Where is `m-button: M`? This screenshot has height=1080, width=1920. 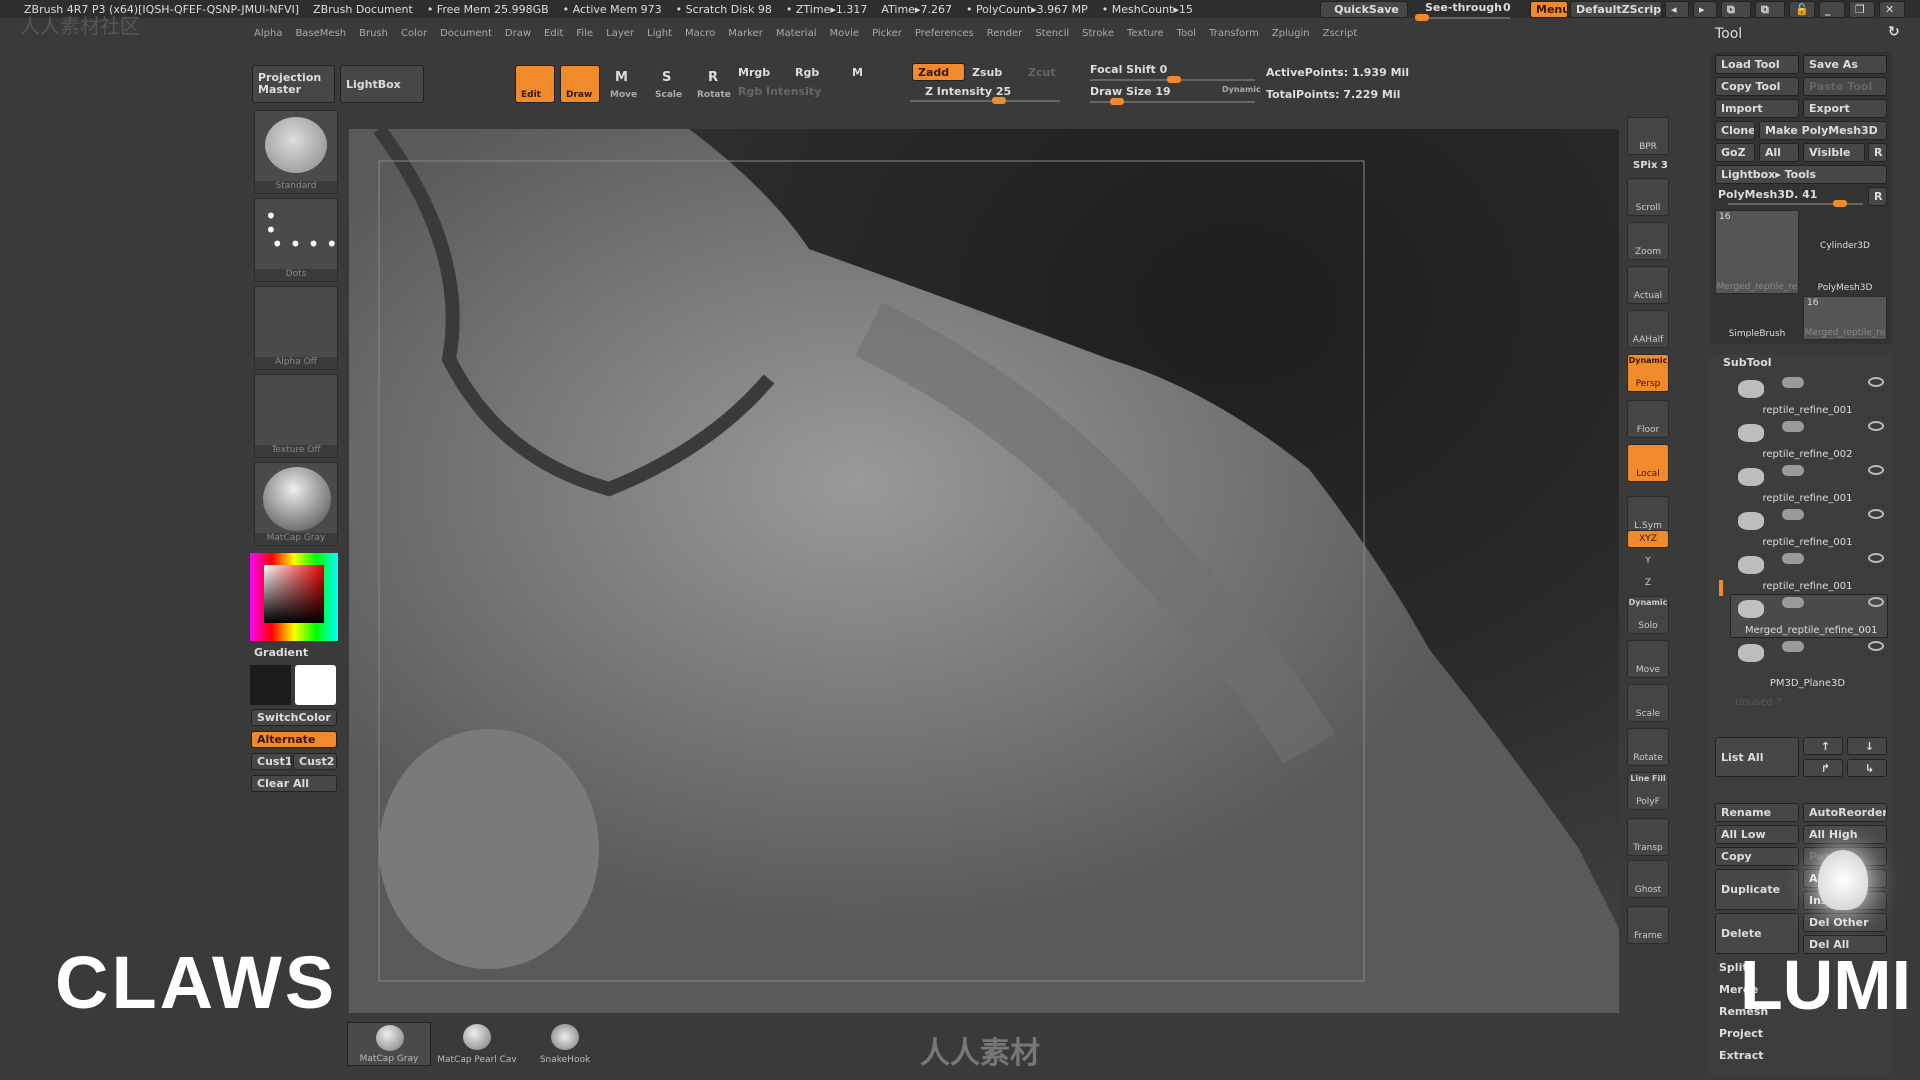
m-button: M is located at coordinates (857, 72).